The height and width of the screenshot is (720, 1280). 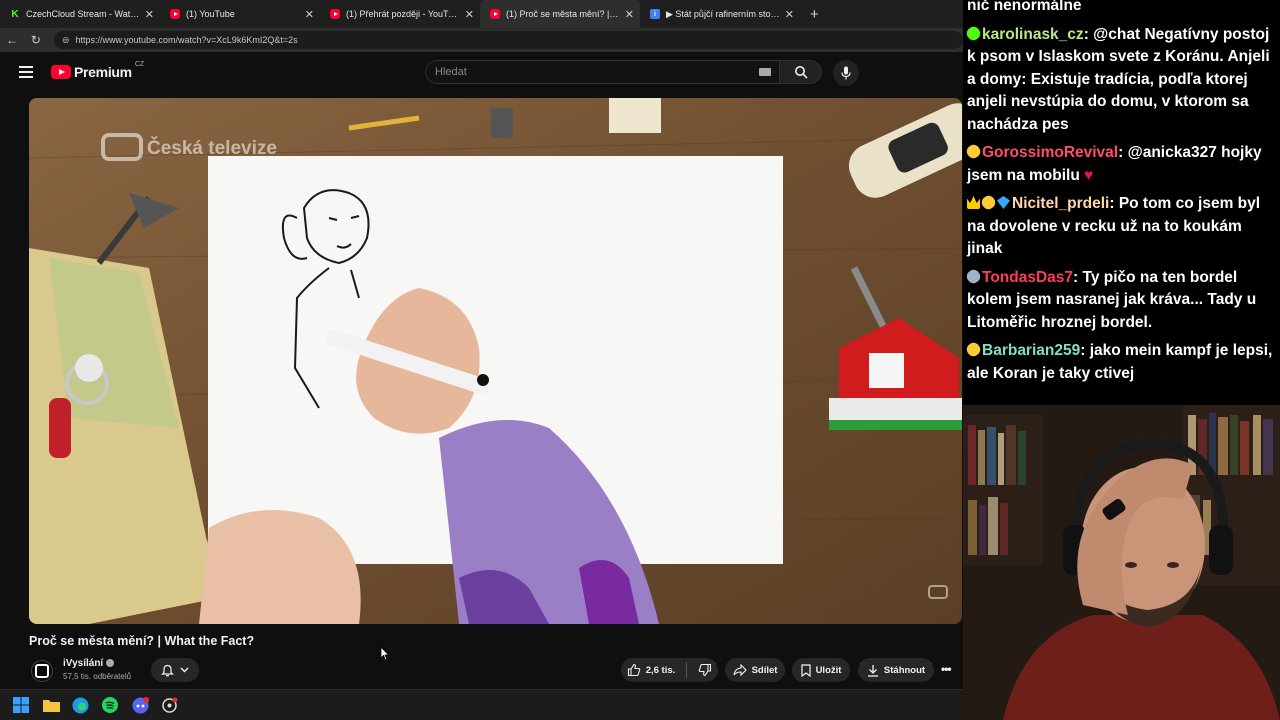 What do you see at coordinates (140, 705) in the screenshot?
I see `discord-icon` at bounding box center [140, 705].